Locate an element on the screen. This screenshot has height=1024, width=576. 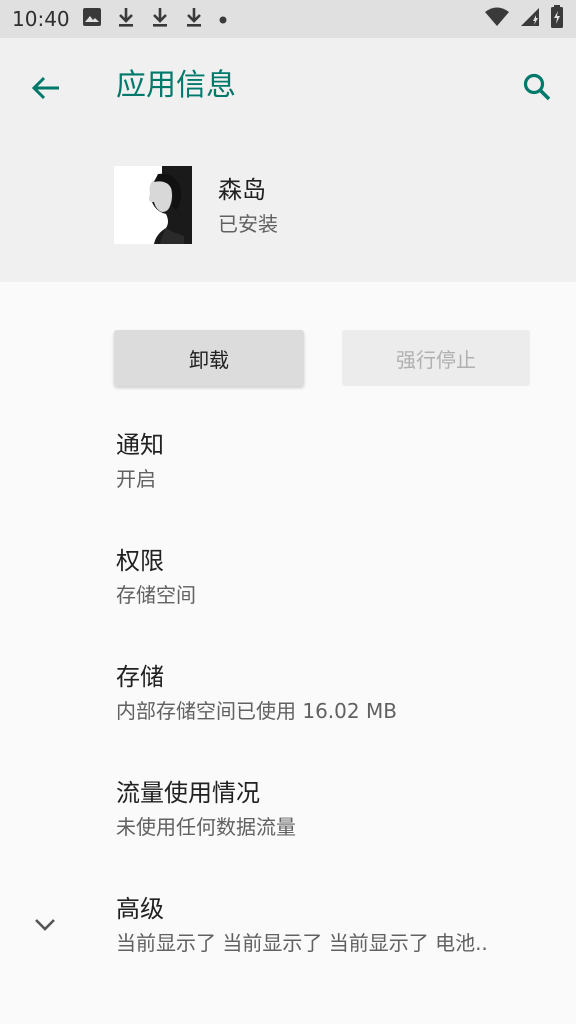
item-subtitle: 开启 is located at coordinates (136, 479).